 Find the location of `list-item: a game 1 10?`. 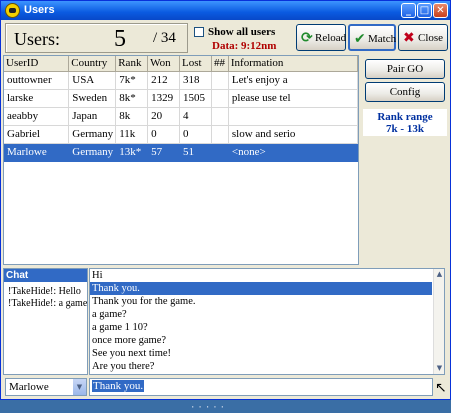

list-item: a game 1 10? is located at coordinates (267, 327).